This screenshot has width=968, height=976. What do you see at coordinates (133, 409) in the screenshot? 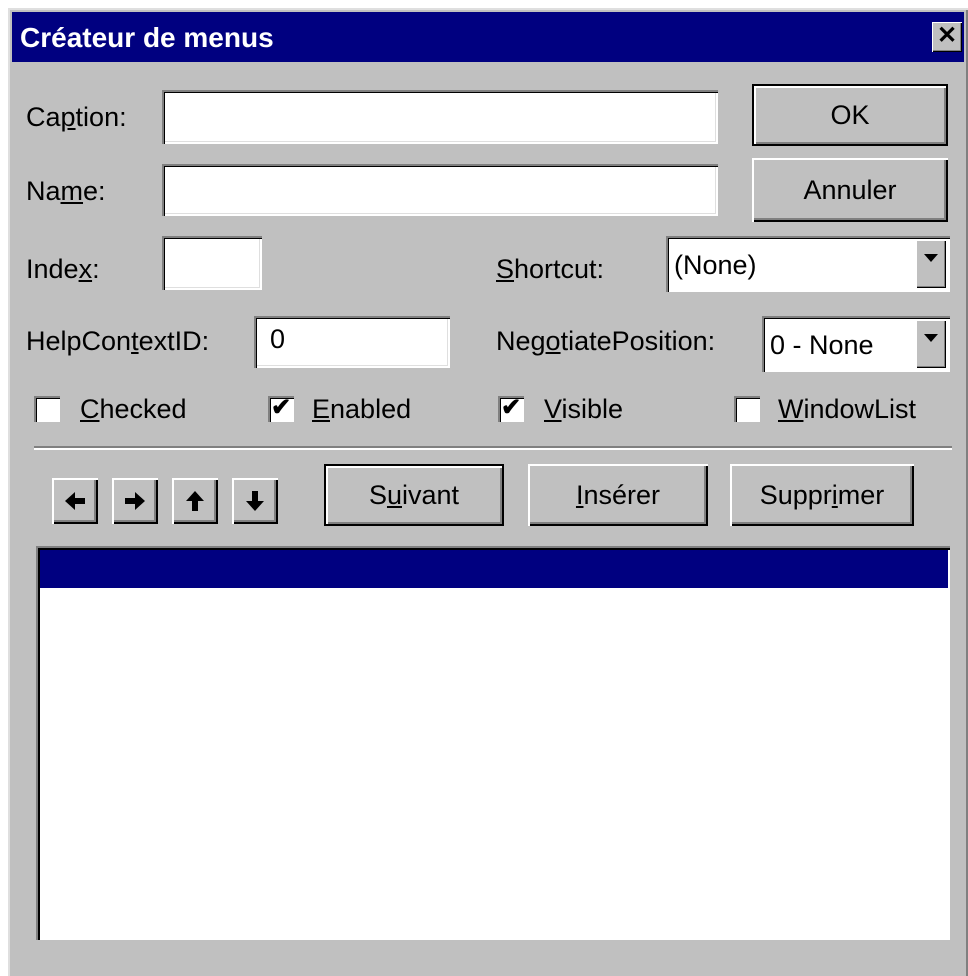
I see `checked-label: Checked` at bounding box center [133, 409].